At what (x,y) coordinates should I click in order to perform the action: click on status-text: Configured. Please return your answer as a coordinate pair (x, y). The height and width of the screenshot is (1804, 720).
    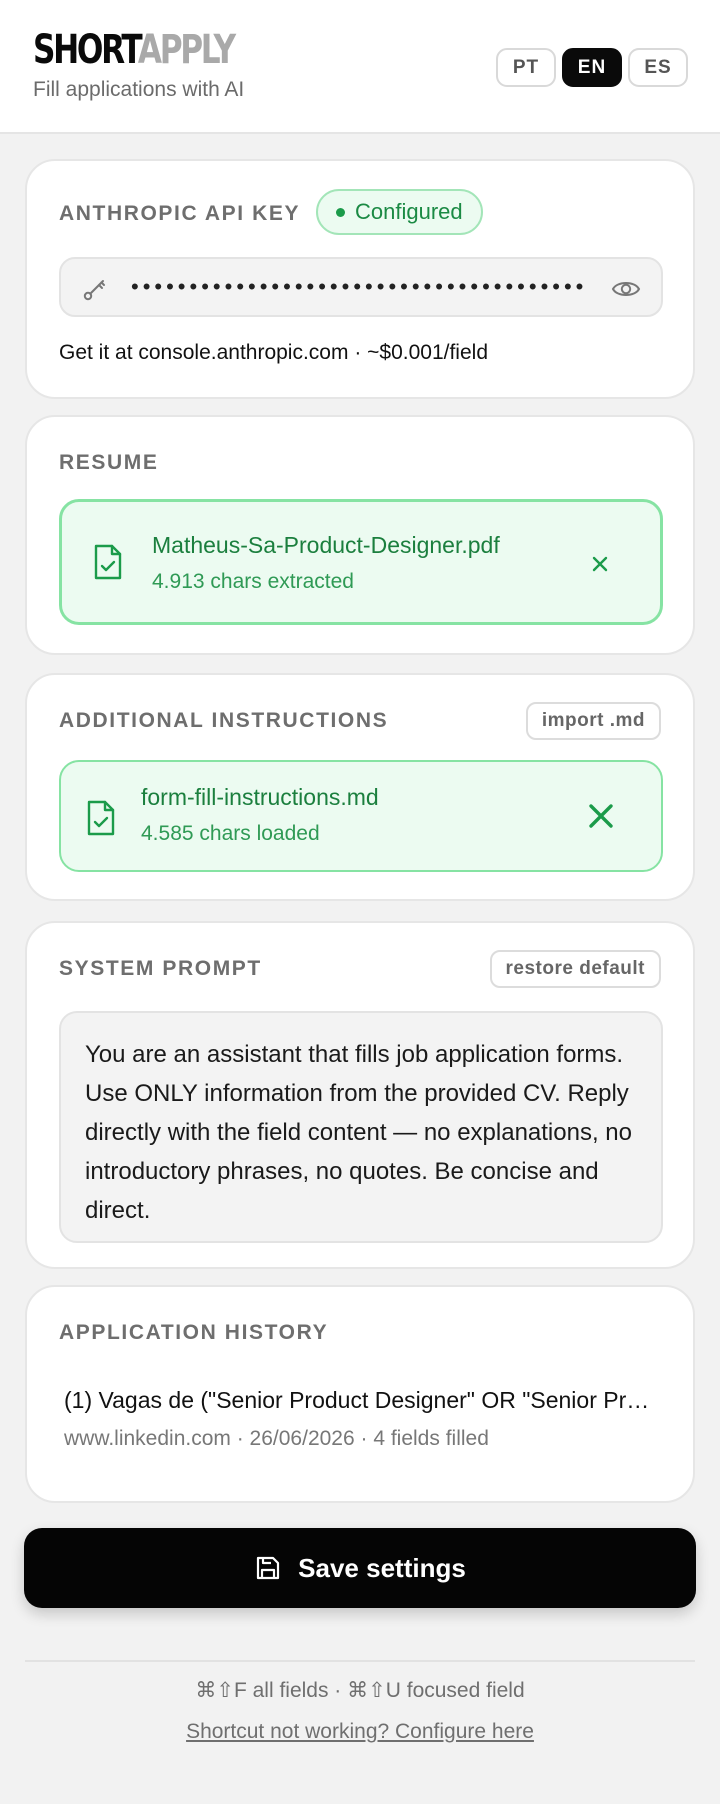
    Looking at the image, I should click on (409, 211).